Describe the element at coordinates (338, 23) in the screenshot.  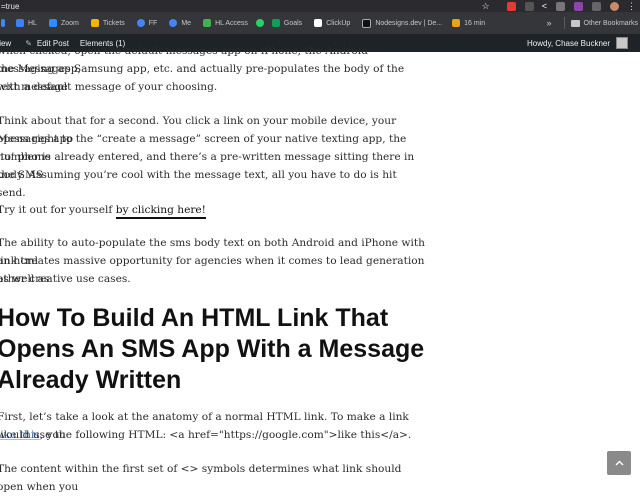
I see `bookmark-label: ClickUp` at that location.